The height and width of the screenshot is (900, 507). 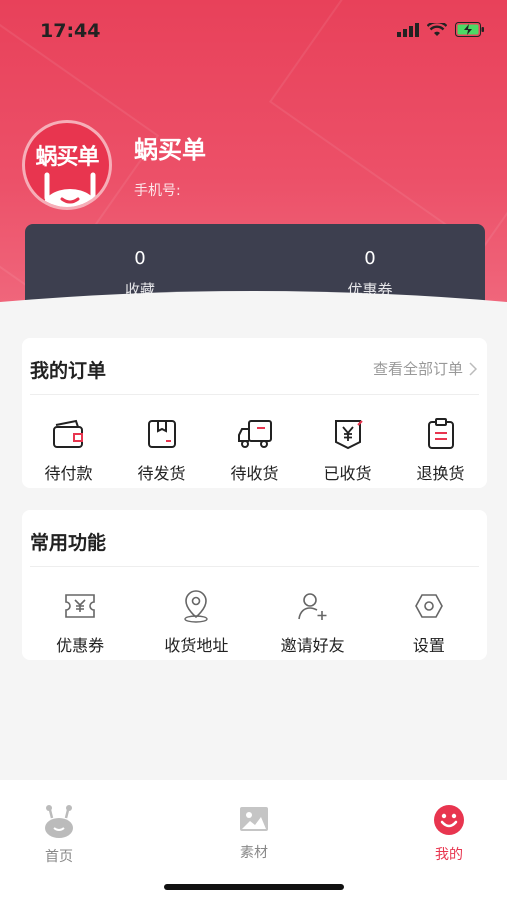 I want to click on image-icon, so click(x=254, y=819).